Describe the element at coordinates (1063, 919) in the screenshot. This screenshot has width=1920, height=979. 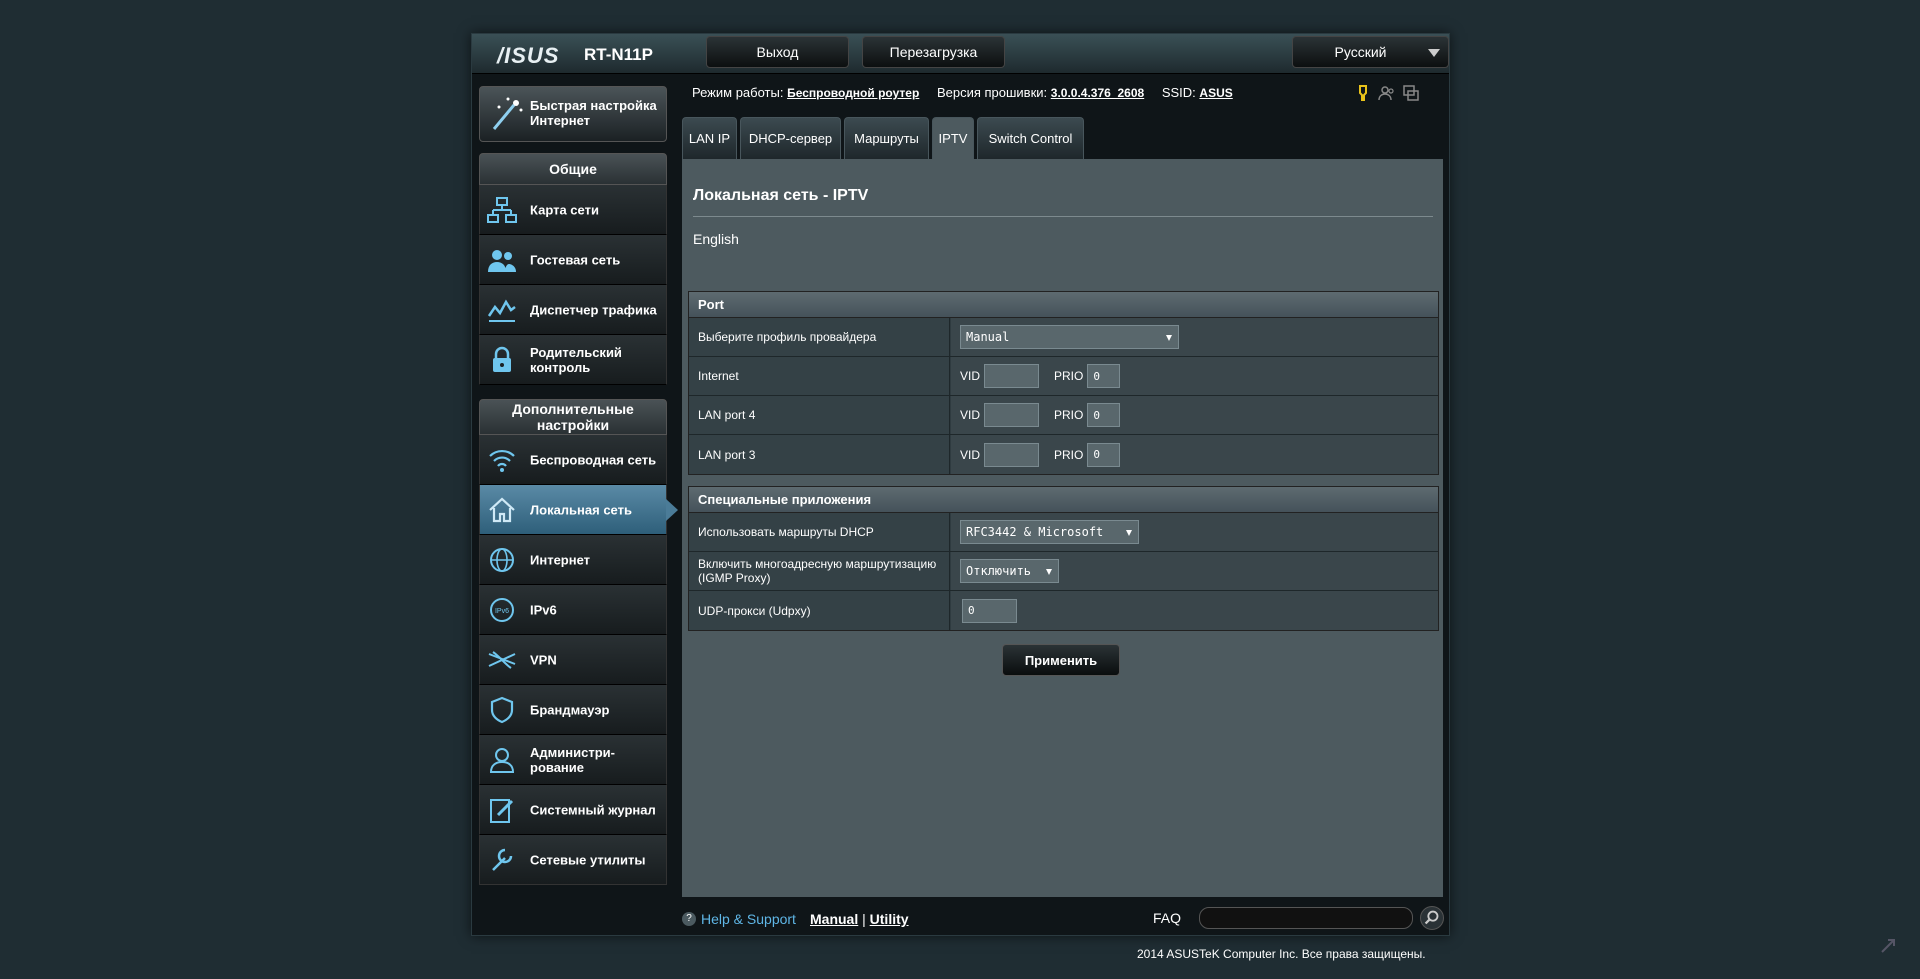
I see `footer: ? Help & Support Manual | Utility FAQ` at that location.